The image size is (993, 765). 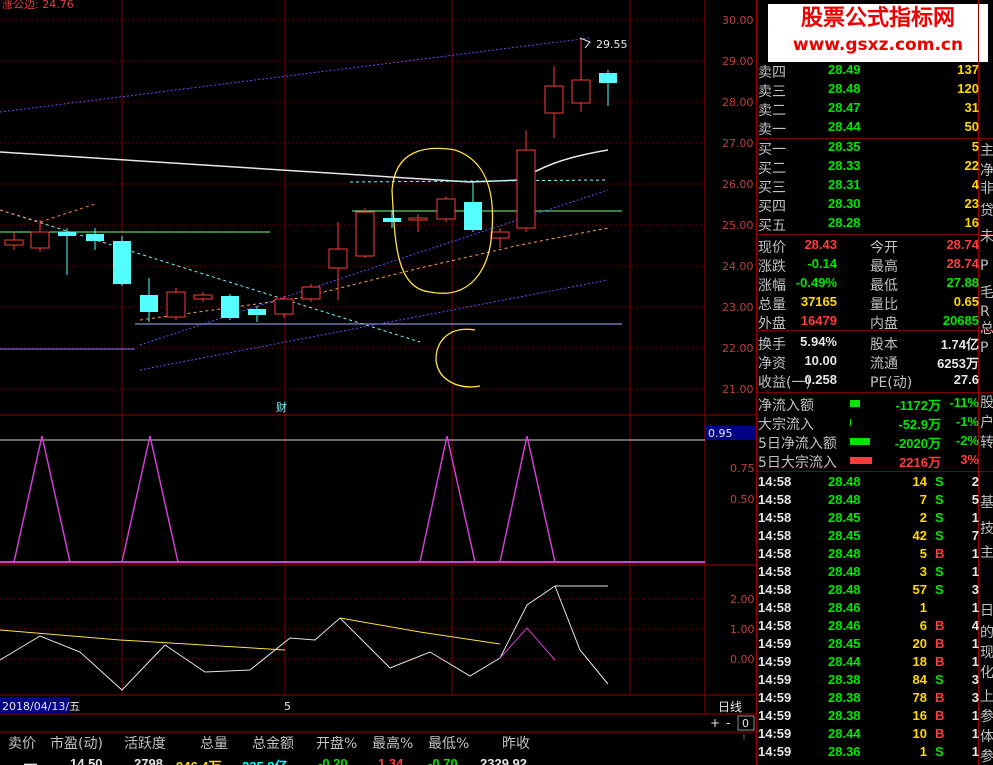 I want to click on bottom-header: 最高%, so click(x=393, y=744).